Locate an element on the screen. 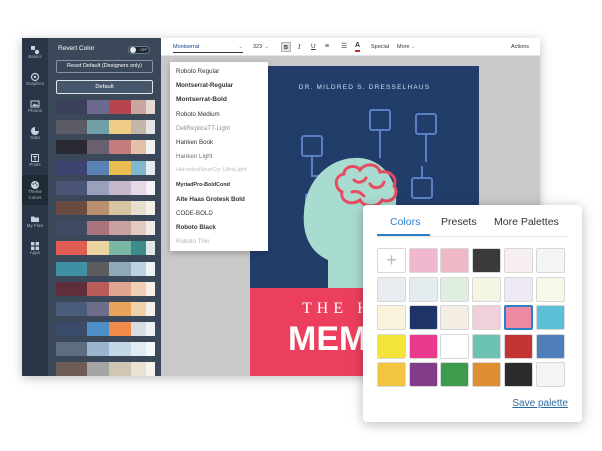 This screenshot has height=451, width=602. font-option: Hanken Light is located at coordinates (194, 156).